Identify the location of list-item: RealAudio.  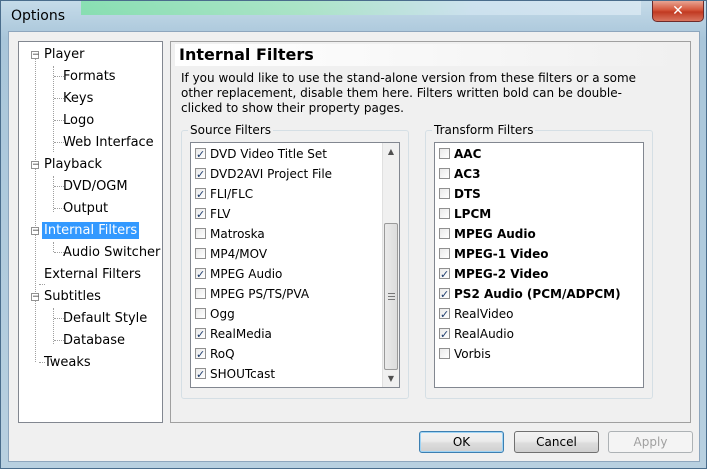
(476, 334).